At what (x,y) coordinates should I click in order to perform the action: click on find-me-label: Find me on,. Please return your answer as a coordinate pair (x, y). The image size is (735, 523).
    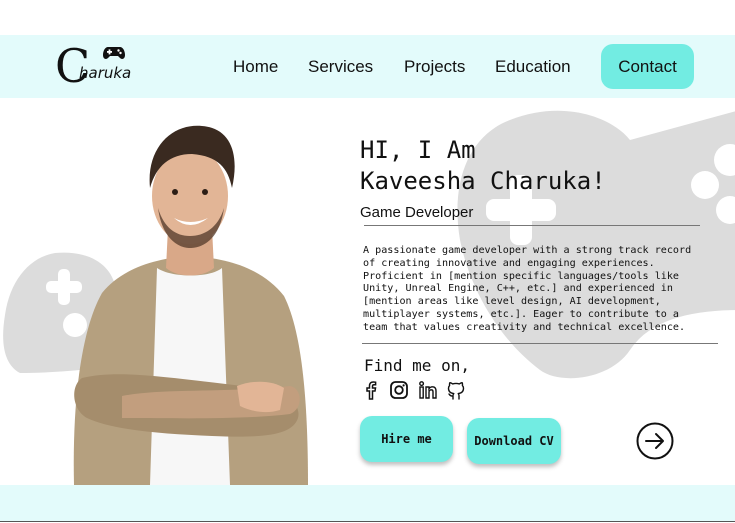
    Looking at the image, I should click on (417, 365).